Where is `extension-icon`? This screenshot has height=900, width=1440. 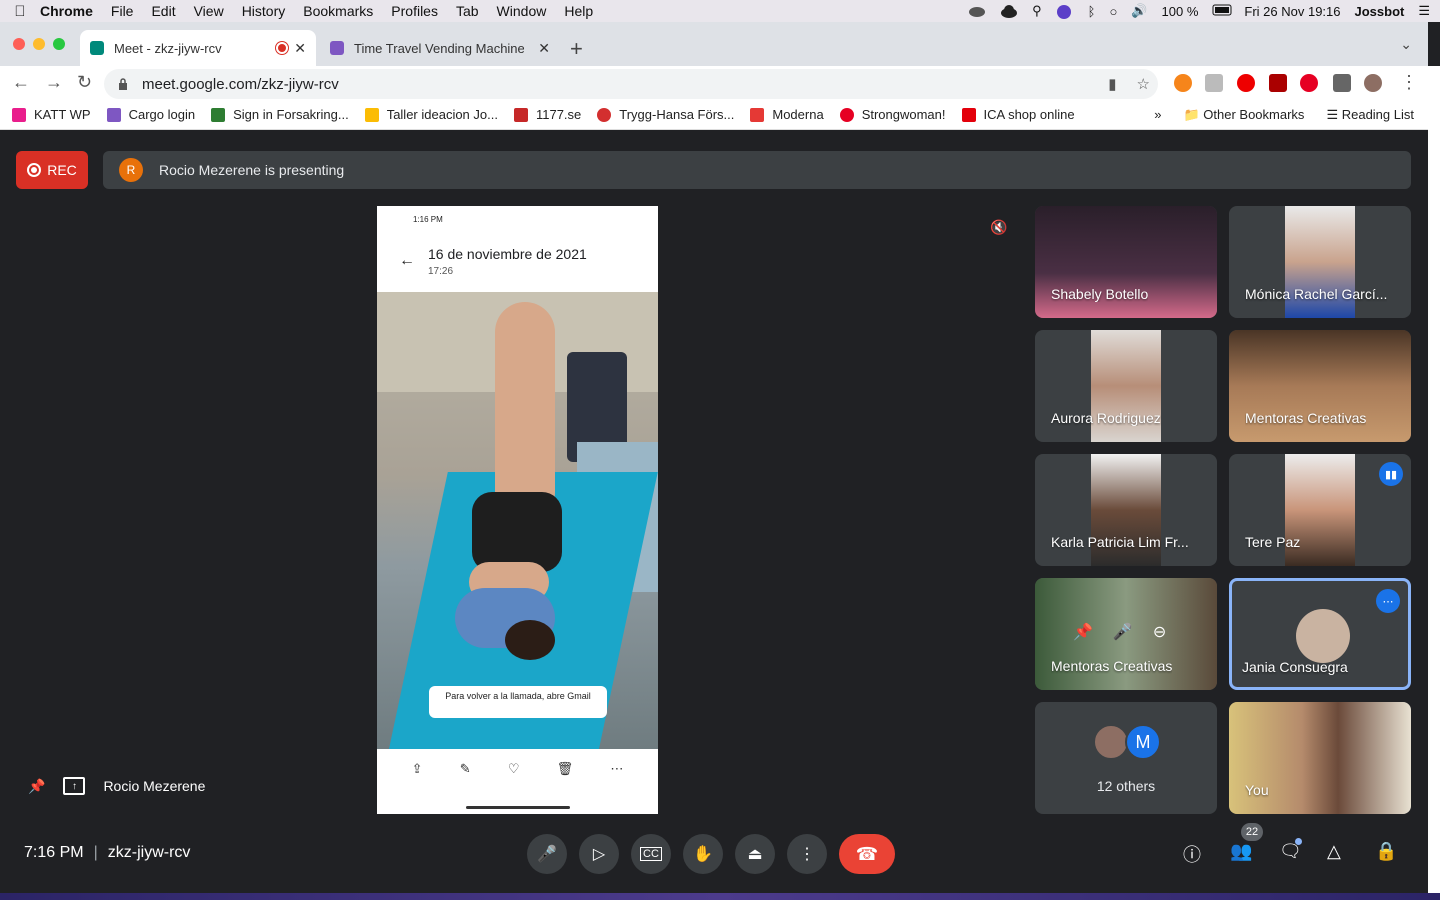
extension-icon is located at coordinates (1214, 83).